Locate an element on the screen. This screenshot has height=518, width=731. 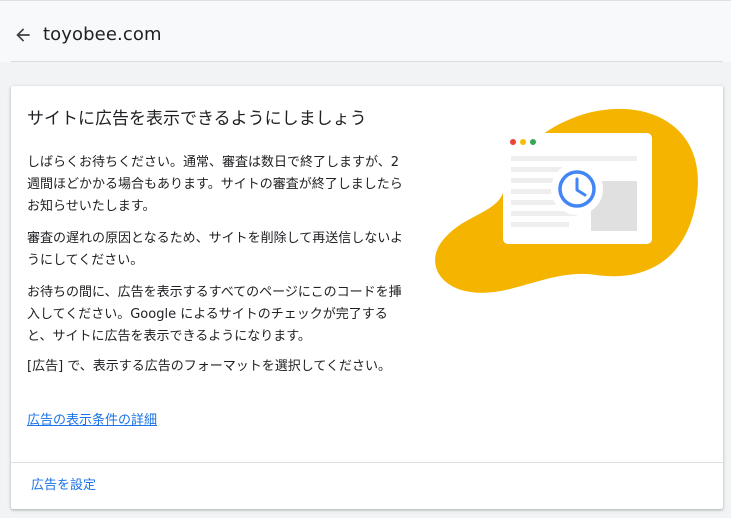
site-domain-title: toyobee.com is located at coordinates (102, 34).